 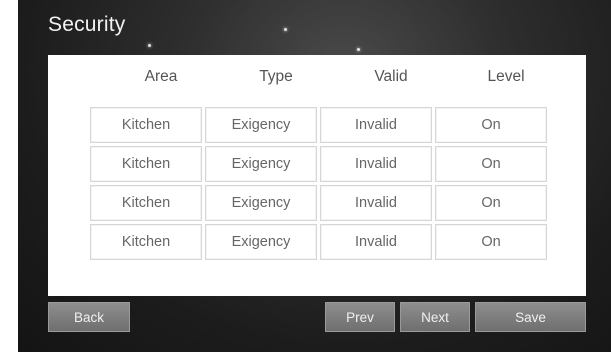 I want to click on save-button: Save, so click(x=530, y=317).